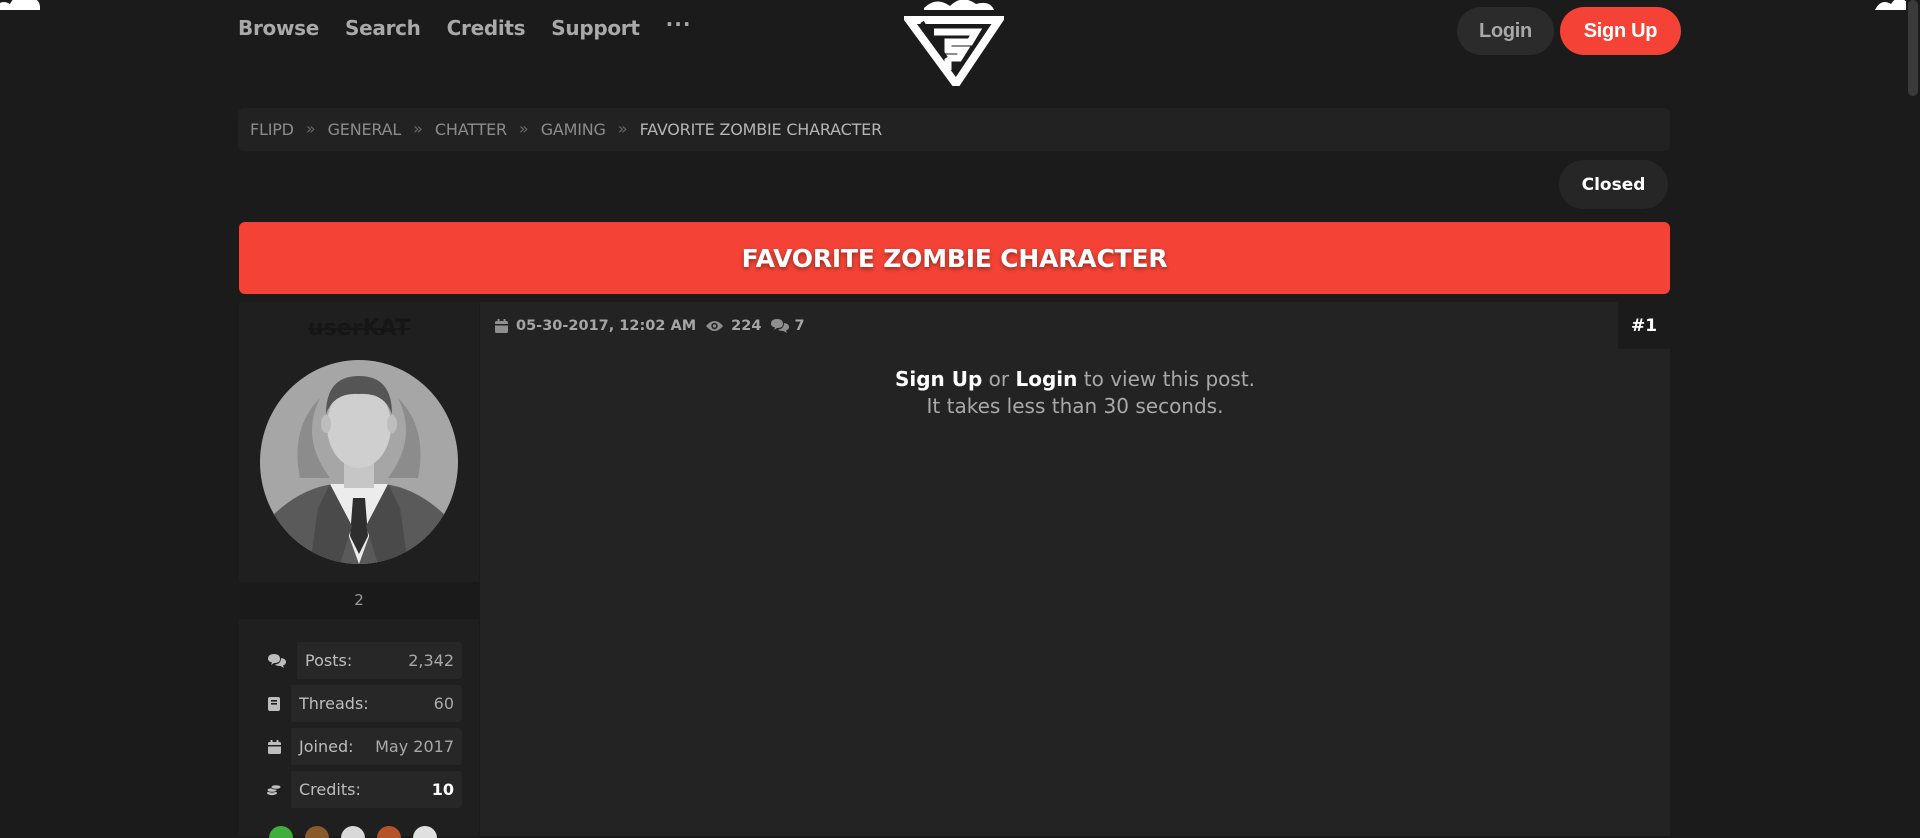 This screenshot has width=1920, height=838. Describe the element at coordinates (714, 326) in the screenshot. I see `eye-icon` at that location.